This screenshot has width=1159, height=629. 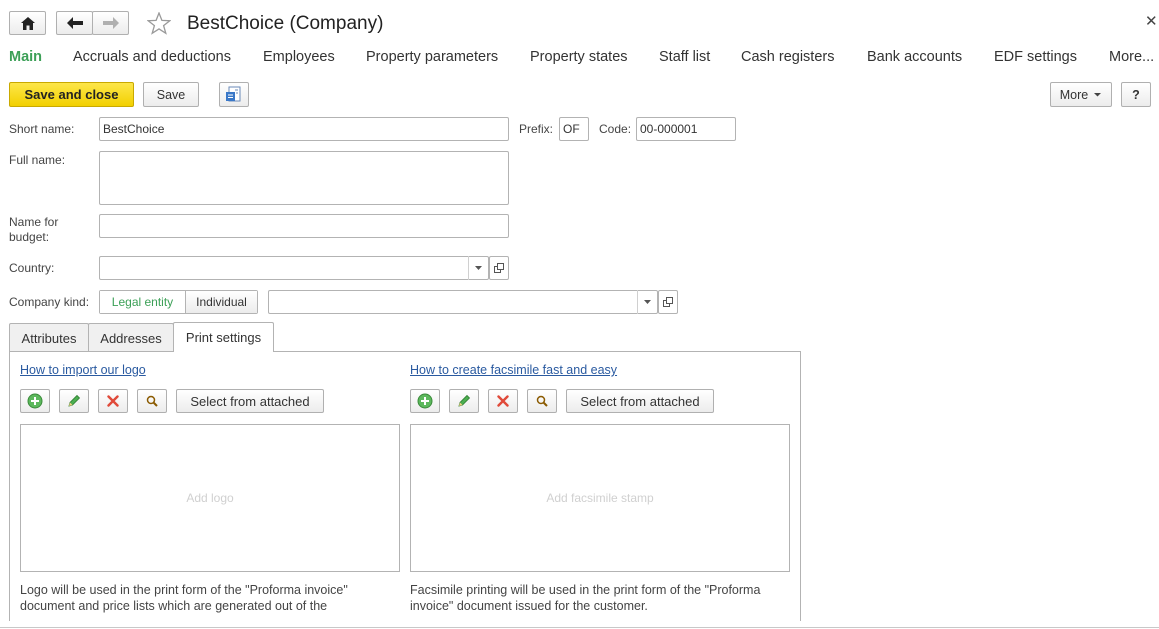 I want to click on home-icon, so click(x=27, y=23).